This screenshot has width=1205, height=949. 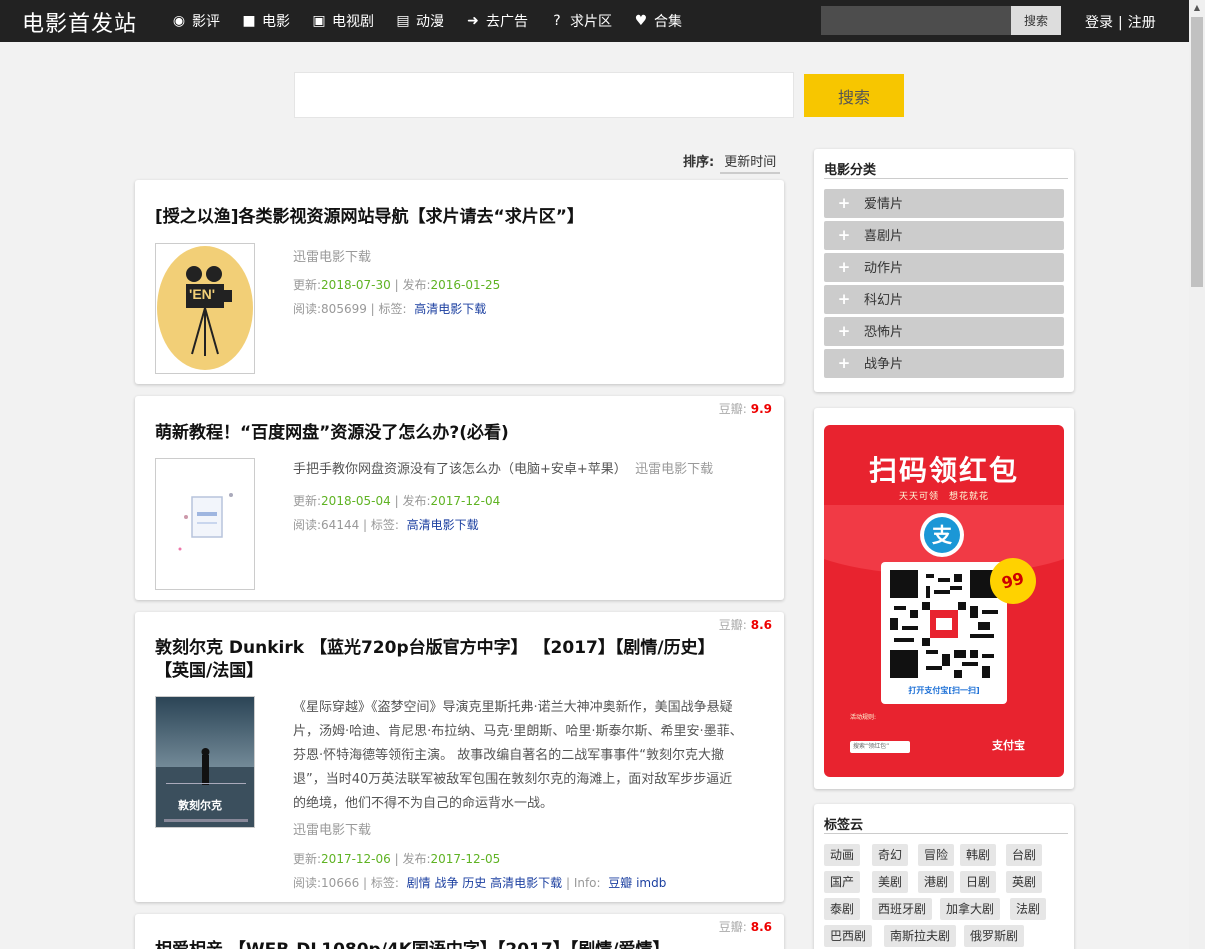 What do you see at coordinates (920, 936) in the screenshot?
I see `tag-pill: 南斯拉夫剧` at bounding box center [920, 936].